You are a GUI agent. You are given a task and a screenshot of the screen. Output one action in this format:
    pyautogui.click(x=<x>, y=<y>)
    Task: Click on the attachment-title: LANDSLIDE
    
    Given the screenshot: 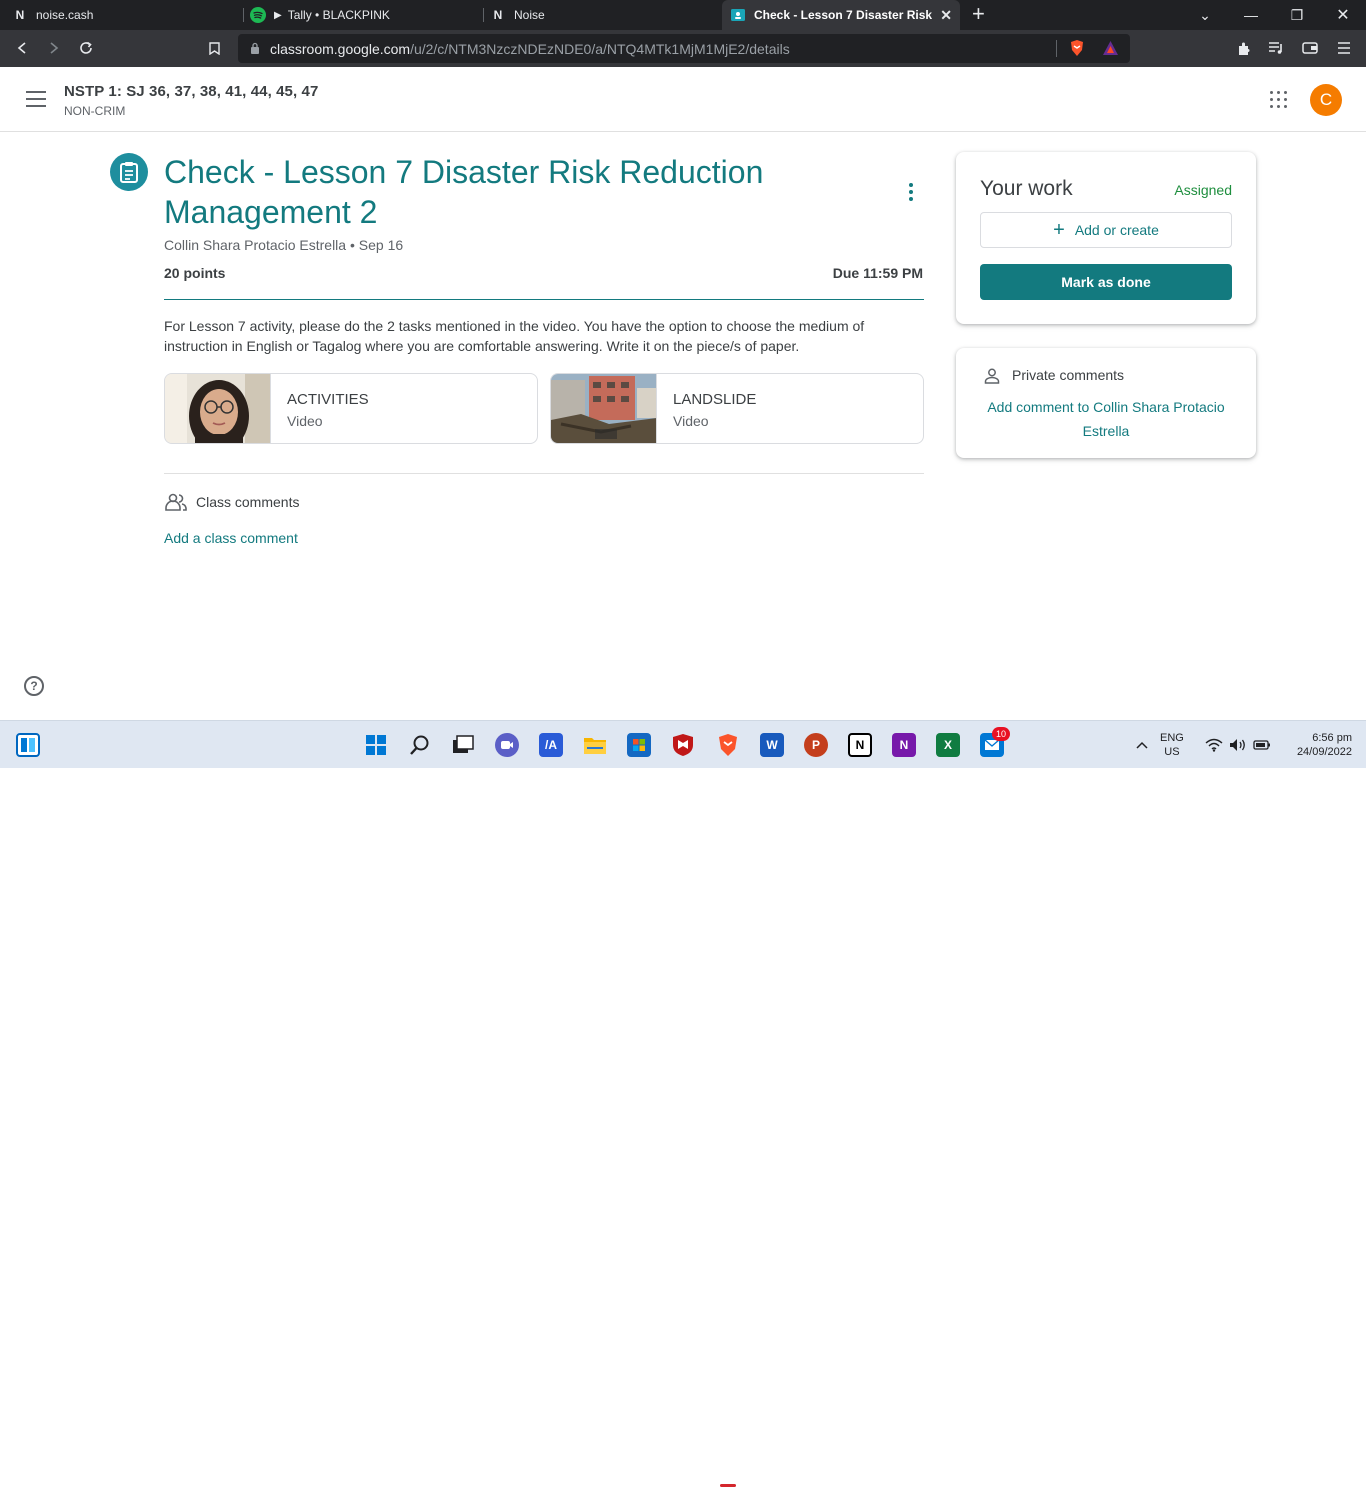 What is the action you would take?
    pyautogui.click(x=715, y=399)
    